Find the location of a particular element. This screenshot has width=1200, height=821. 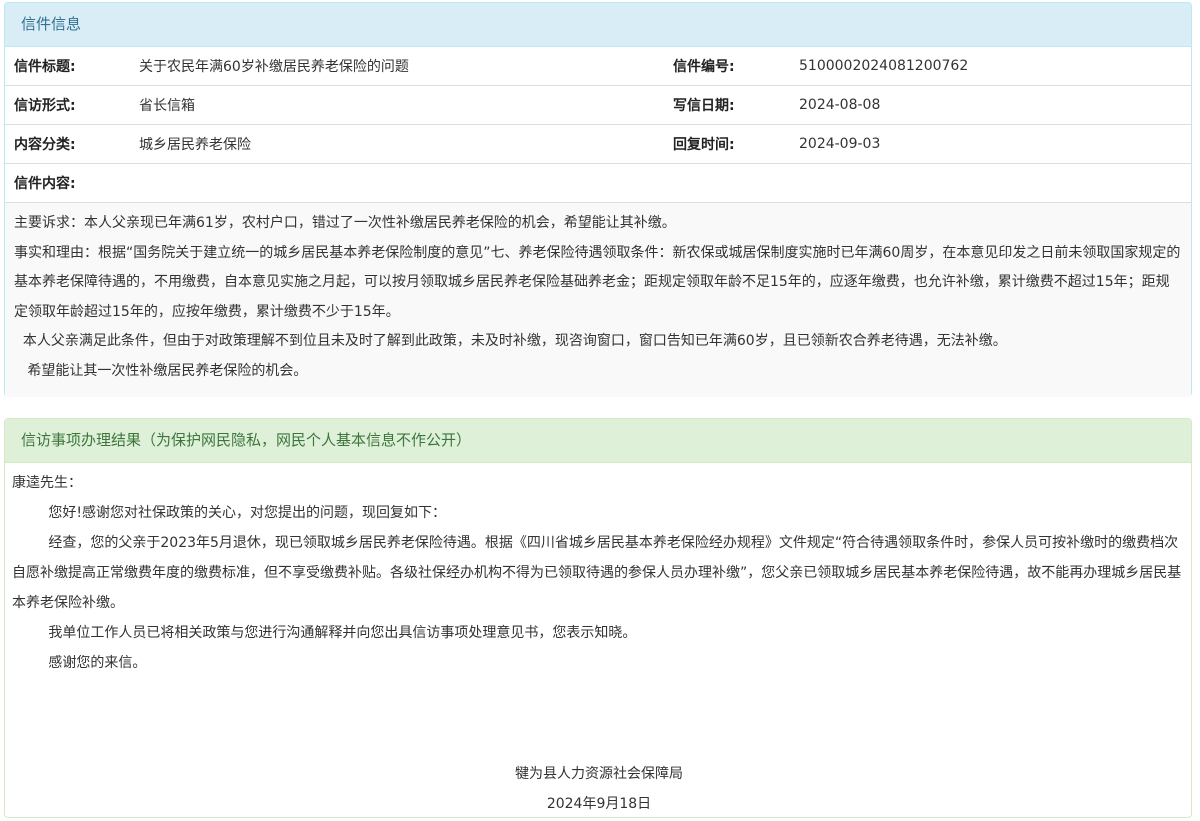

reply-date: 2024年9月18日 is located at coordinates (599, 804).